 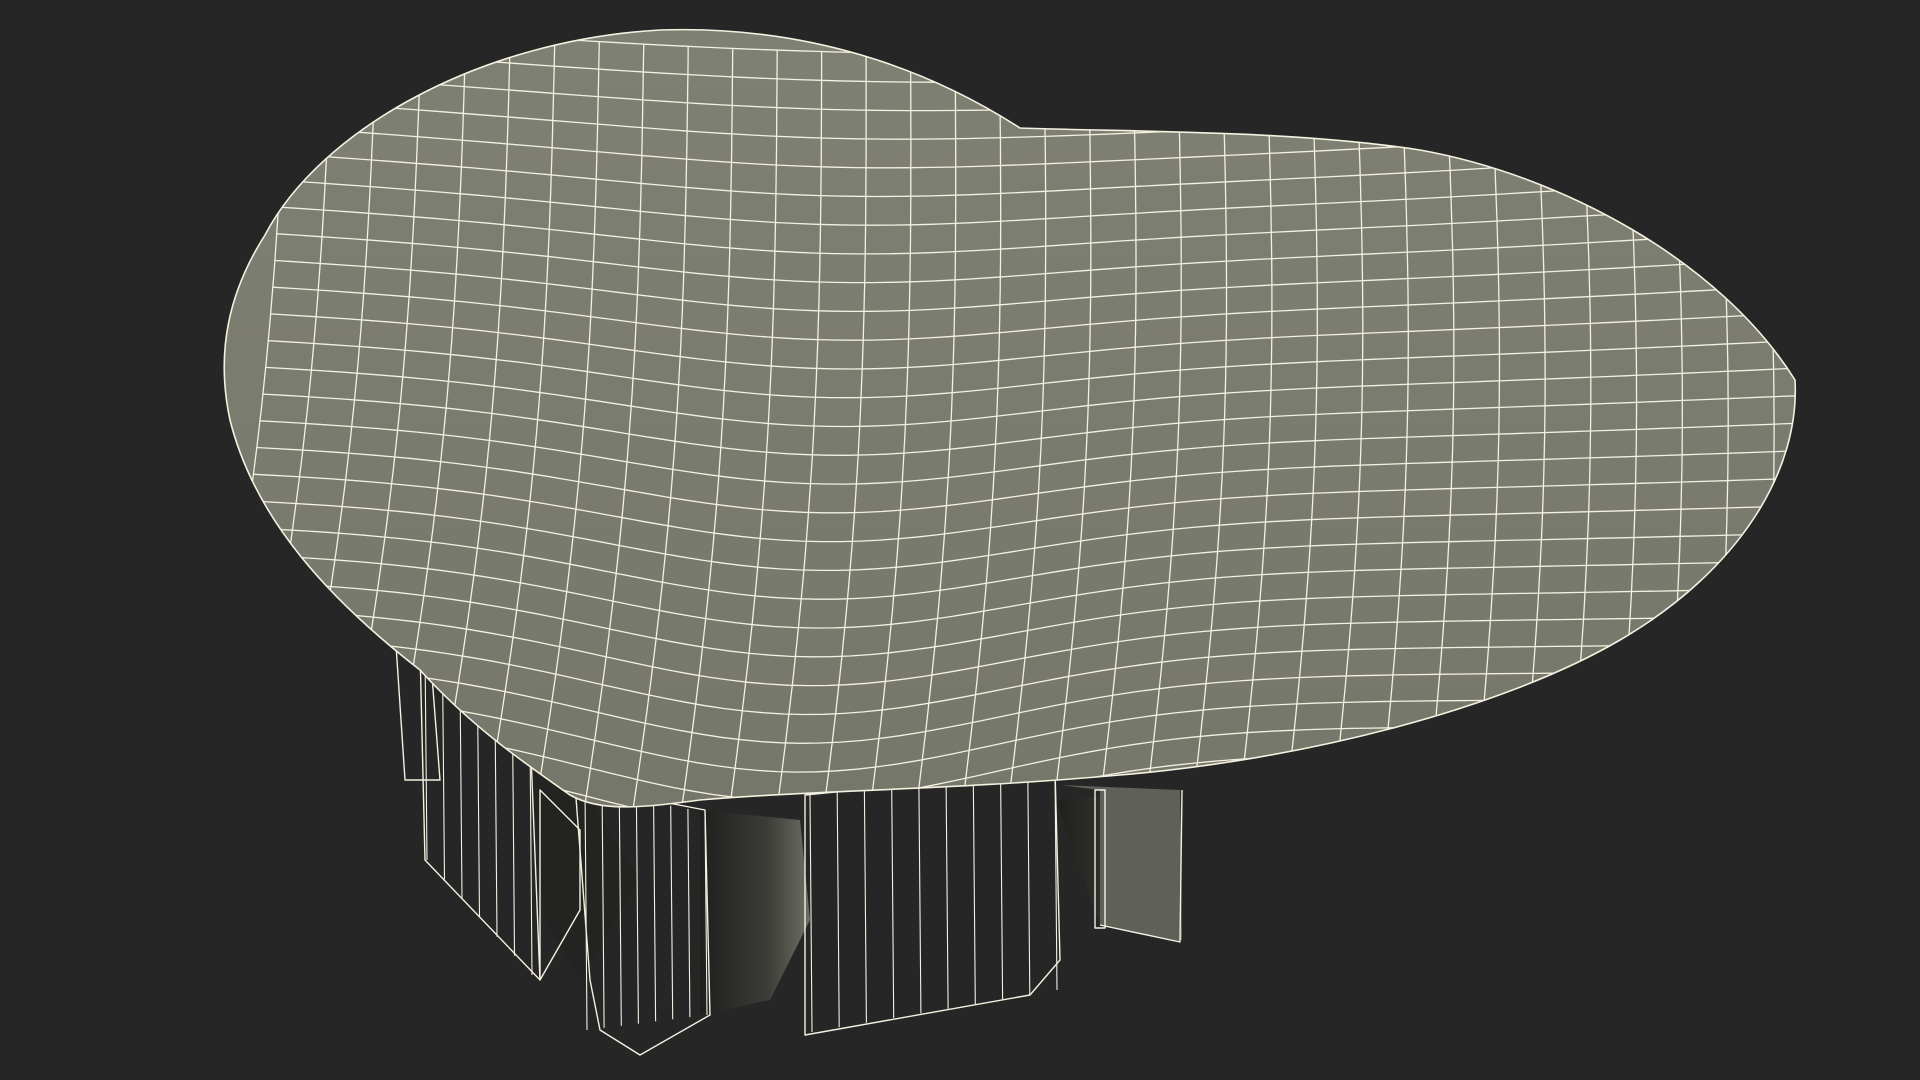 I want to click on leg-front-right, so click(x=932, y=902).